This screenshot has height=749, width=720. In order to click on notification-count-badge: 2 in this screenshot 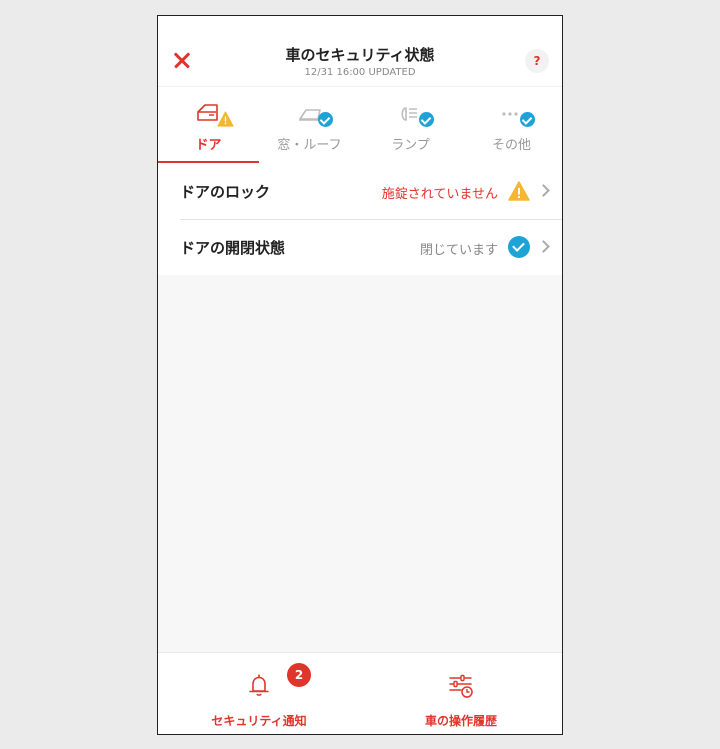, I will do `click(299, 675)`.